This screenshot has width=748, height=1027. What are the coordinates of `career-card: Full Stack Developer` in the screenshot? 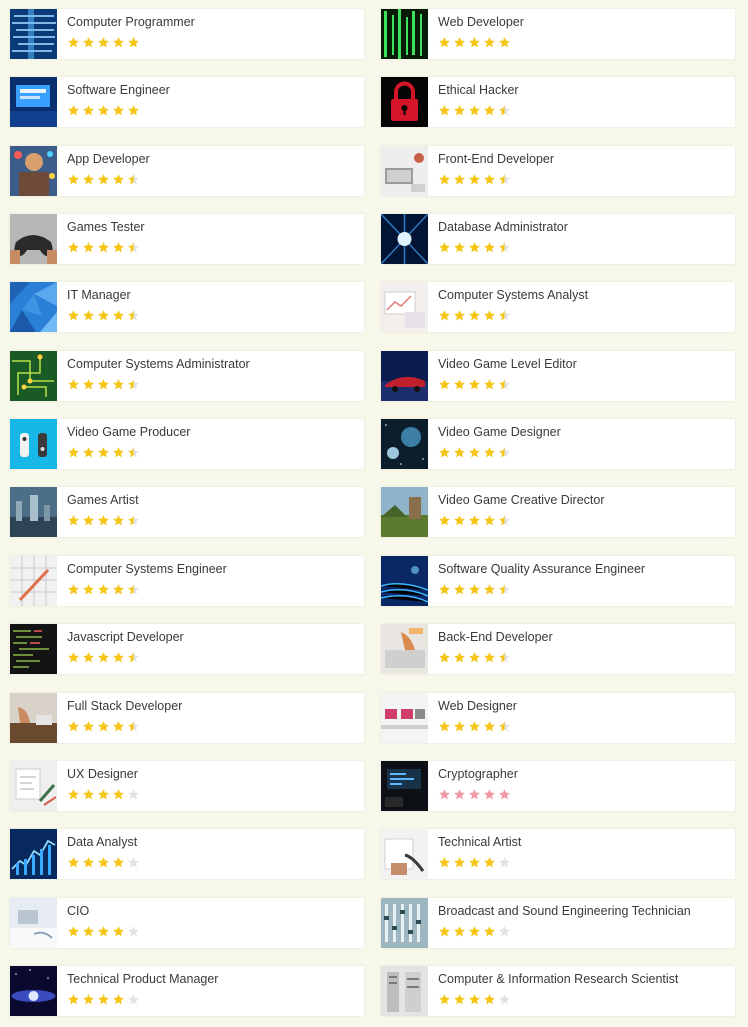 It's located at (187, 718).